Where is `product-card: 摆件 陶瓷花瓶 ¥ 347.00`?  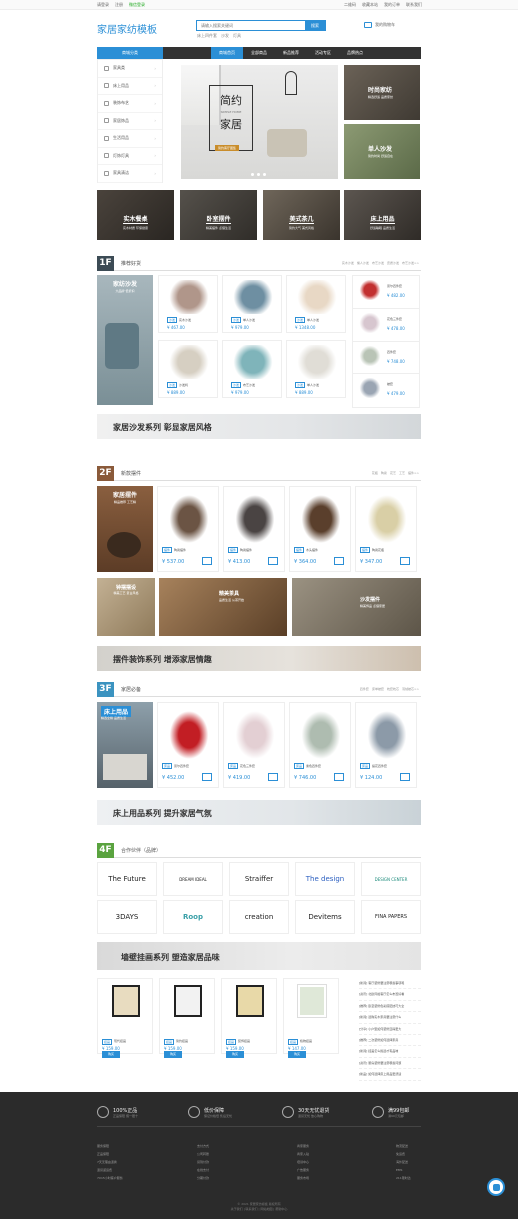
product-card: 摆件 陶瓷花瓶 ¥ 347.00 is located at coordinates (386, 529).